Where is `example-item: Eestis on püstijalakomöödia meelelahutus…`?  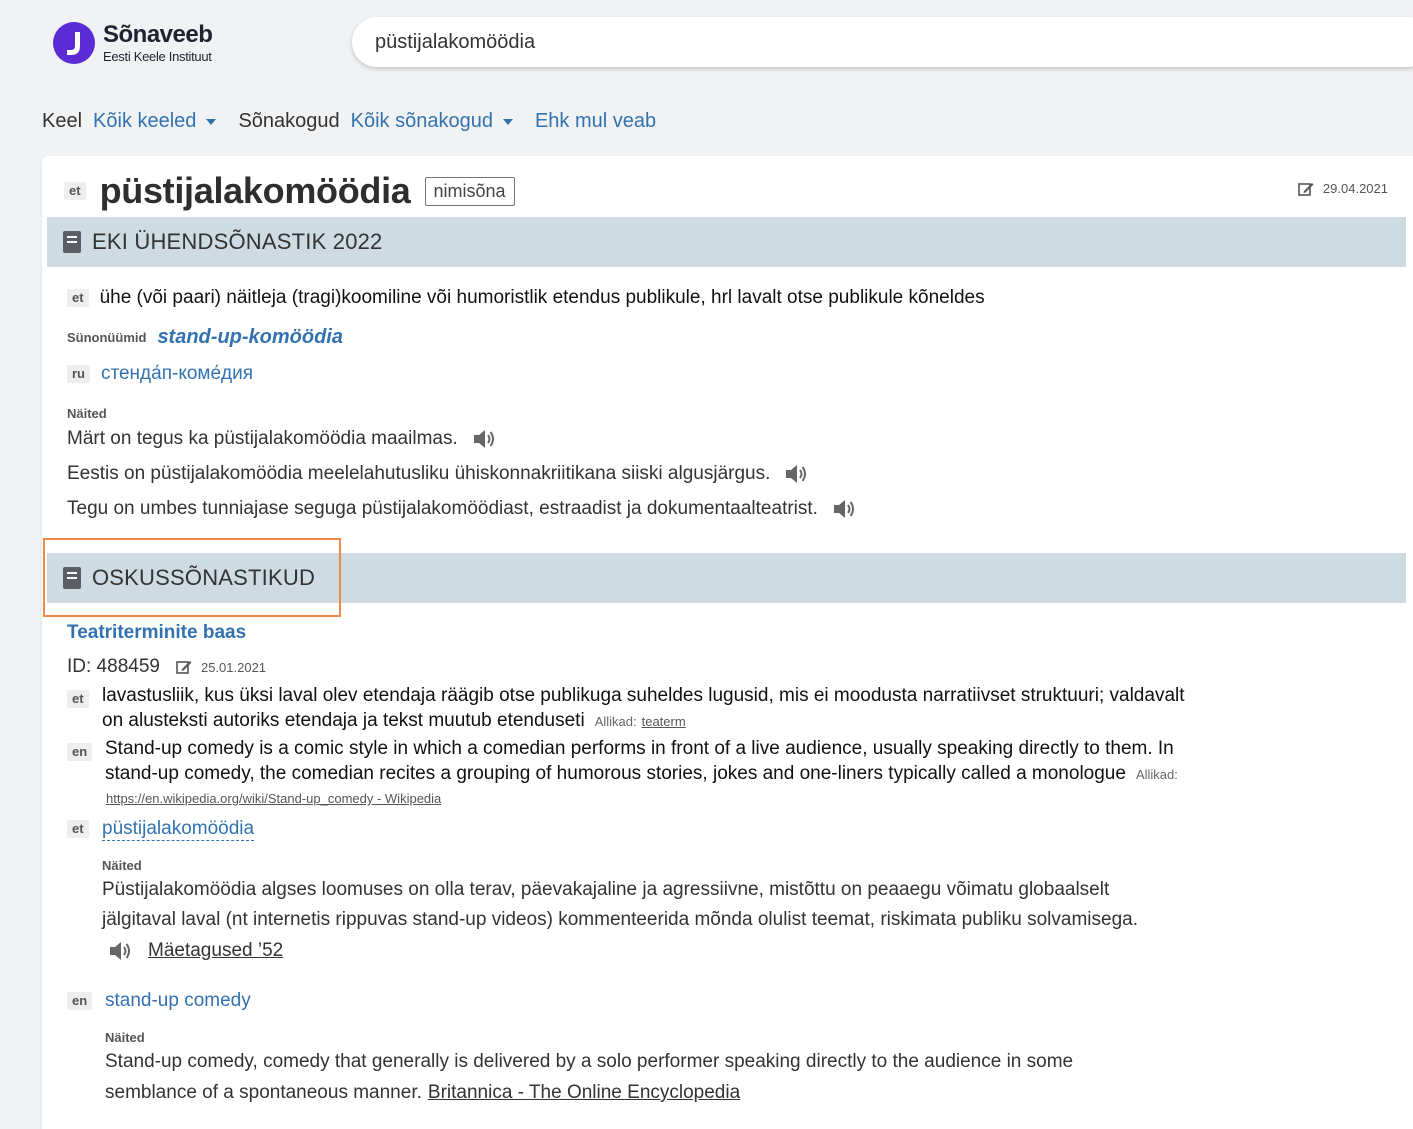
example-item: Eestis on püstijalakomöödia meelelahutus… is located at coordinates (437, 474).